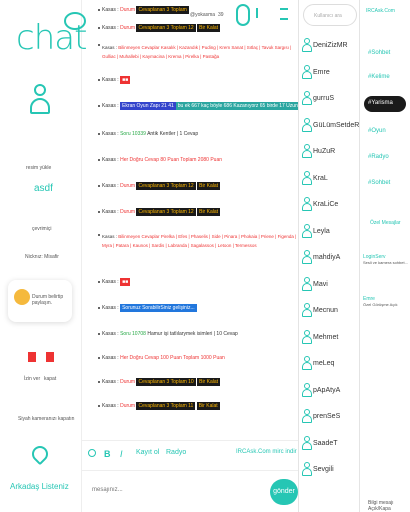 Image resolution: width=410 pixels, height=512 pixels. What do you see at coordinates (221, 15) in the screenshot?
I see `top-count: 39` at bounding box center [221, 15].